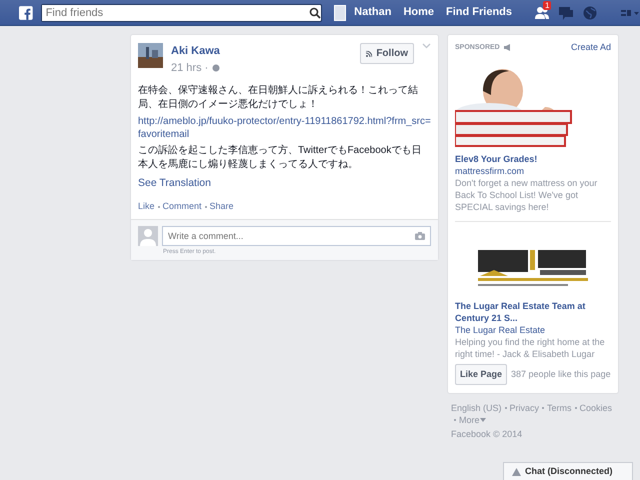  Describe the element at coordinates (487, 434) in the screenshot. I see `copyright-text: Facebook © 2014` at that location.